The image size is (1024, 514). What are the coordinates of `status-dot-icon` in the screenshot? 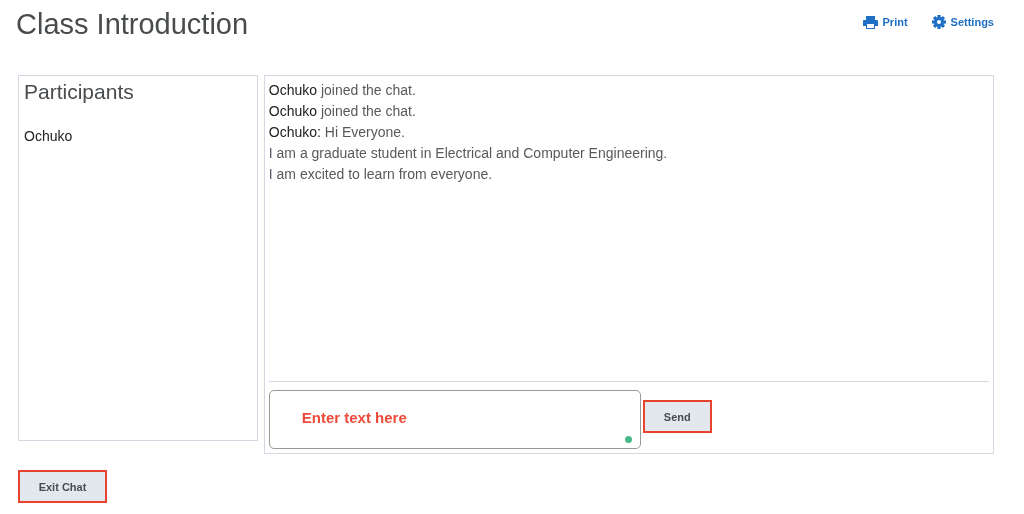 It's located at (628, 439).